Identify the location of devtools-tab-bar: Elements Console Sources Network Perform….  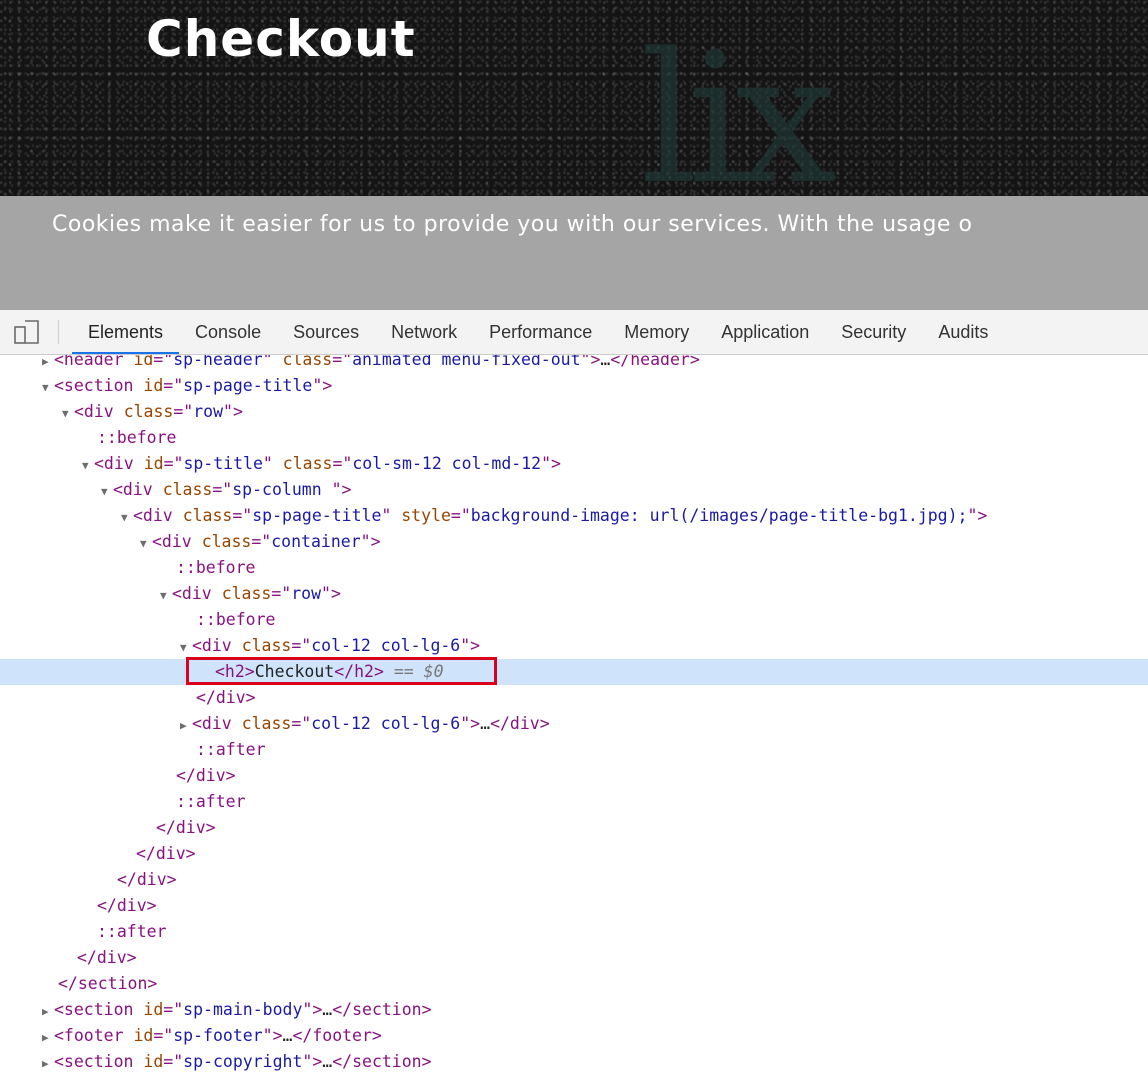
(574, 332).